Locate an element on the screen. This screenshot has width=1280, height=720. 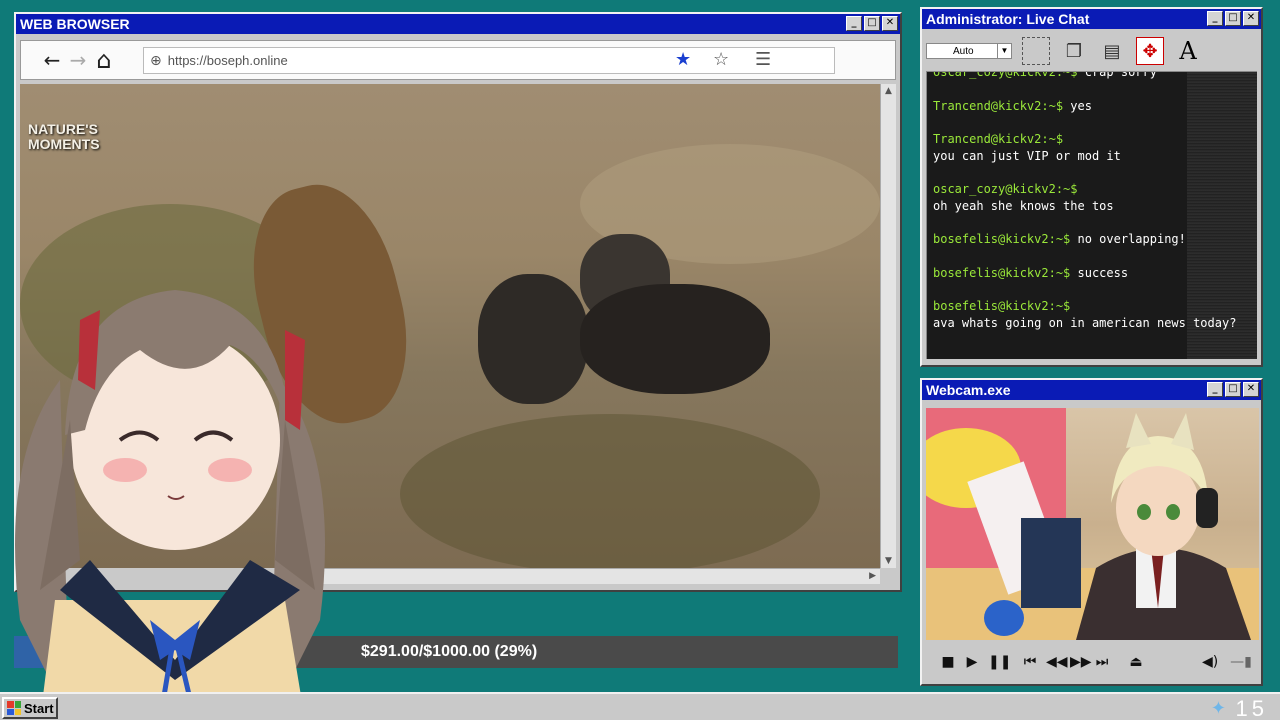
globe-icon: ⊕ is located at coordinates (156, 60).